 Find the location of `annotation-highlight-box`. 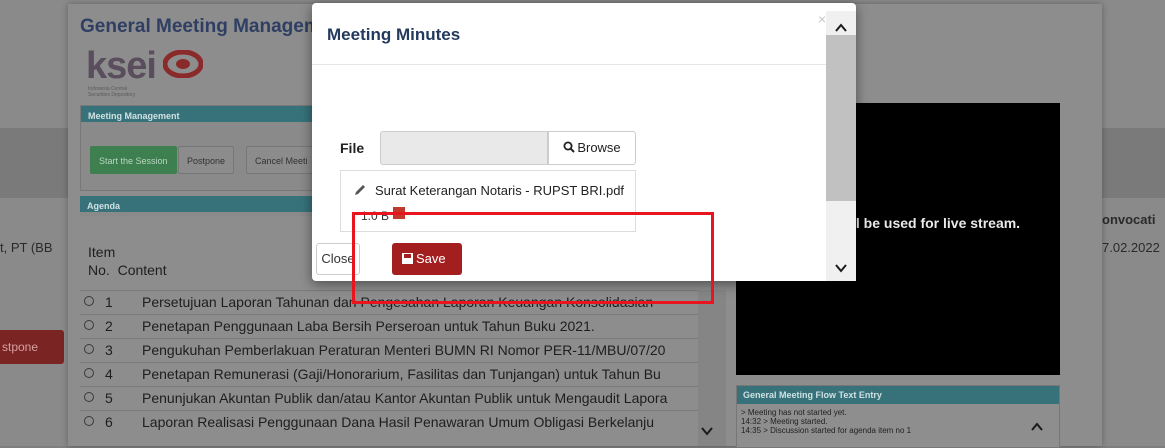

annotation-highlight-box is located at coordinates (533, 258).